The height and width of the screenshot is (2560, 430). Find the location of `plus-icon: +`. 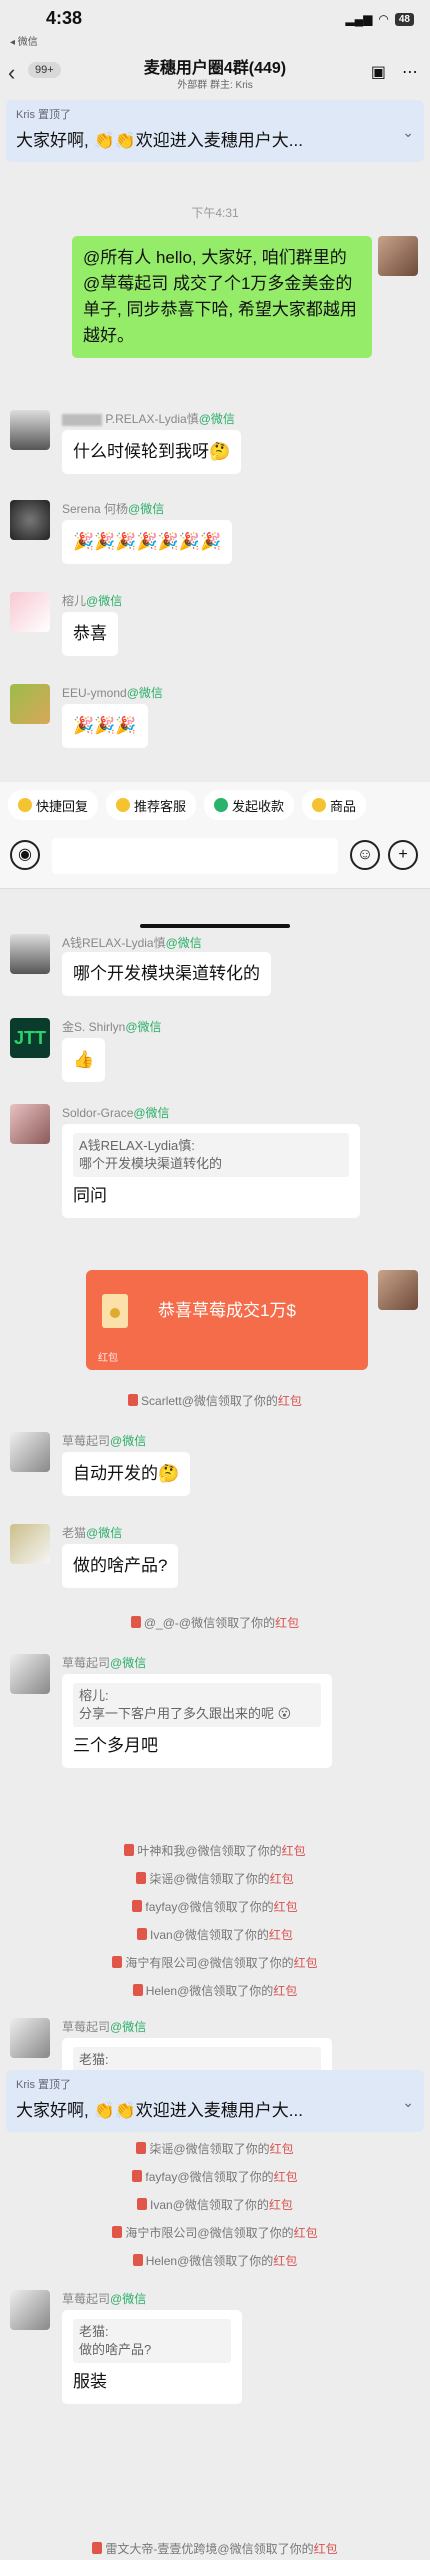

plus-icon: + is located at coordinates (403, 855).